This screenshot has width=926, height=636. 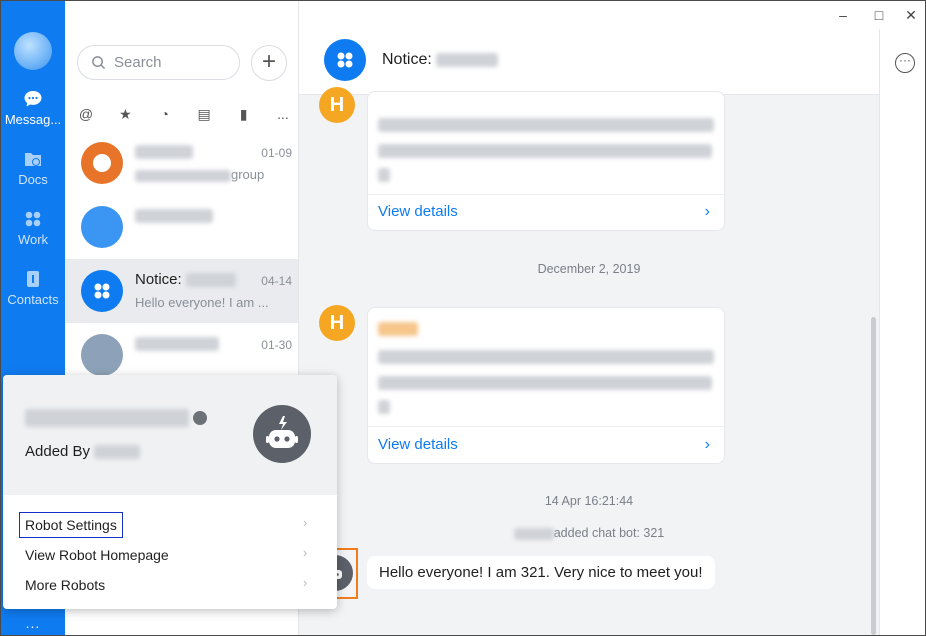 What do you see at coordinates (843, 15) in the screenshot?
I see `minimize-icon: –` at bounding box center [843, 15].